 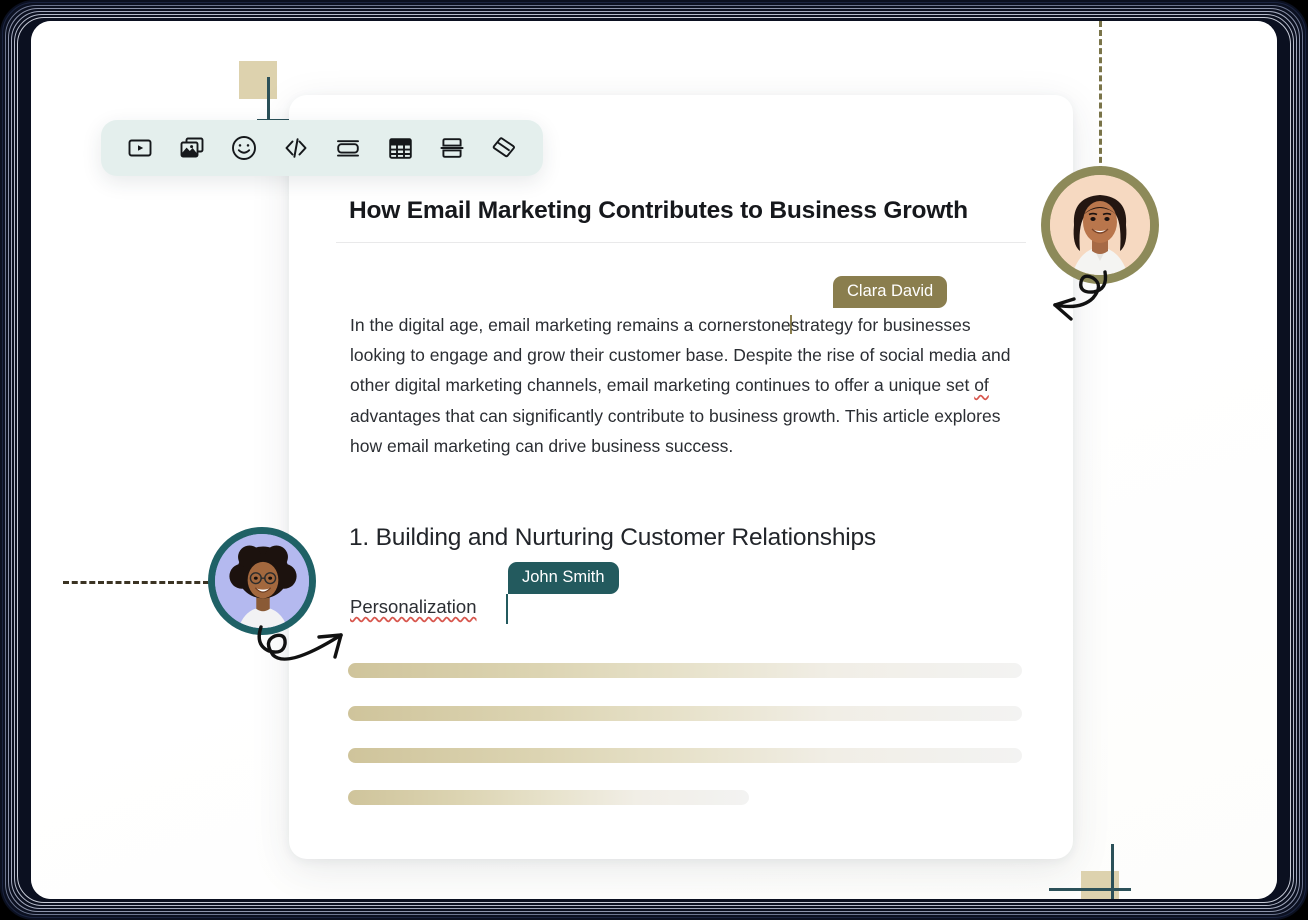 I want to click on eraser-icon-button, so click(x=504, y=148).